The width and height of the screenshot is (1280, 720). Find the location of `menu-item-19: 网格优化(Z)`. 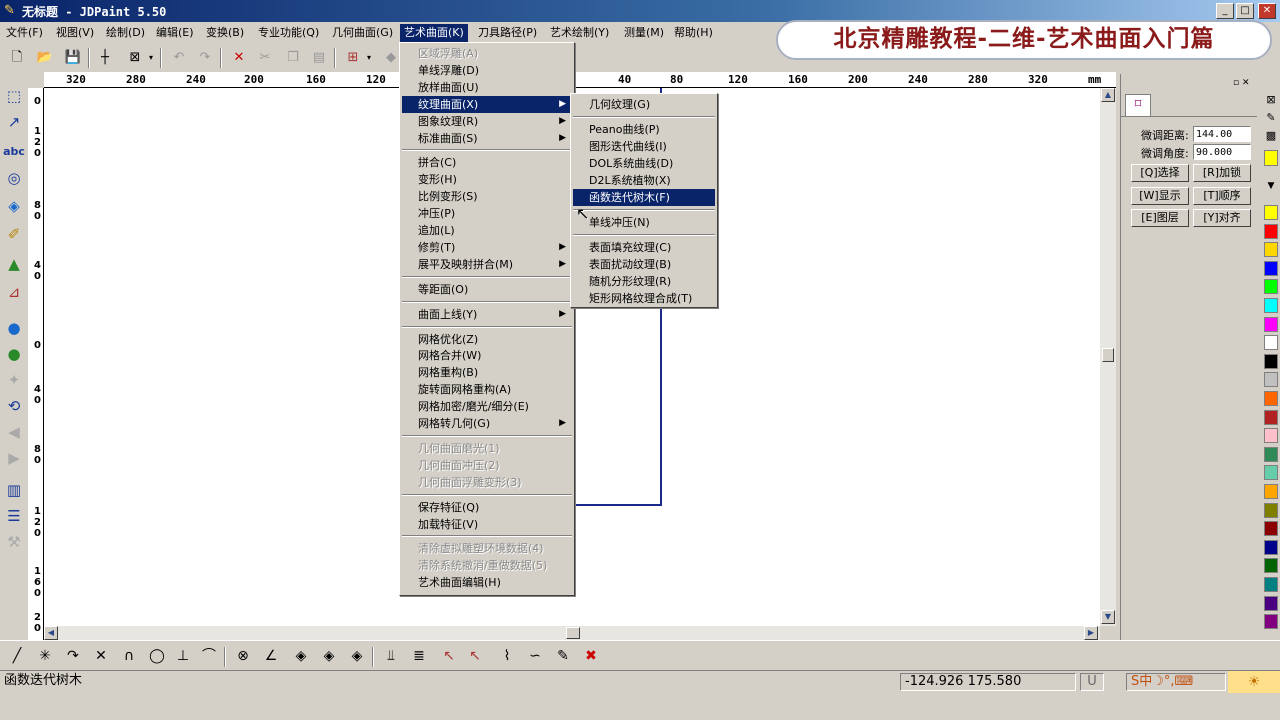

menu-item-19: 网格优化(Z) is located at coordinates (487, 339).